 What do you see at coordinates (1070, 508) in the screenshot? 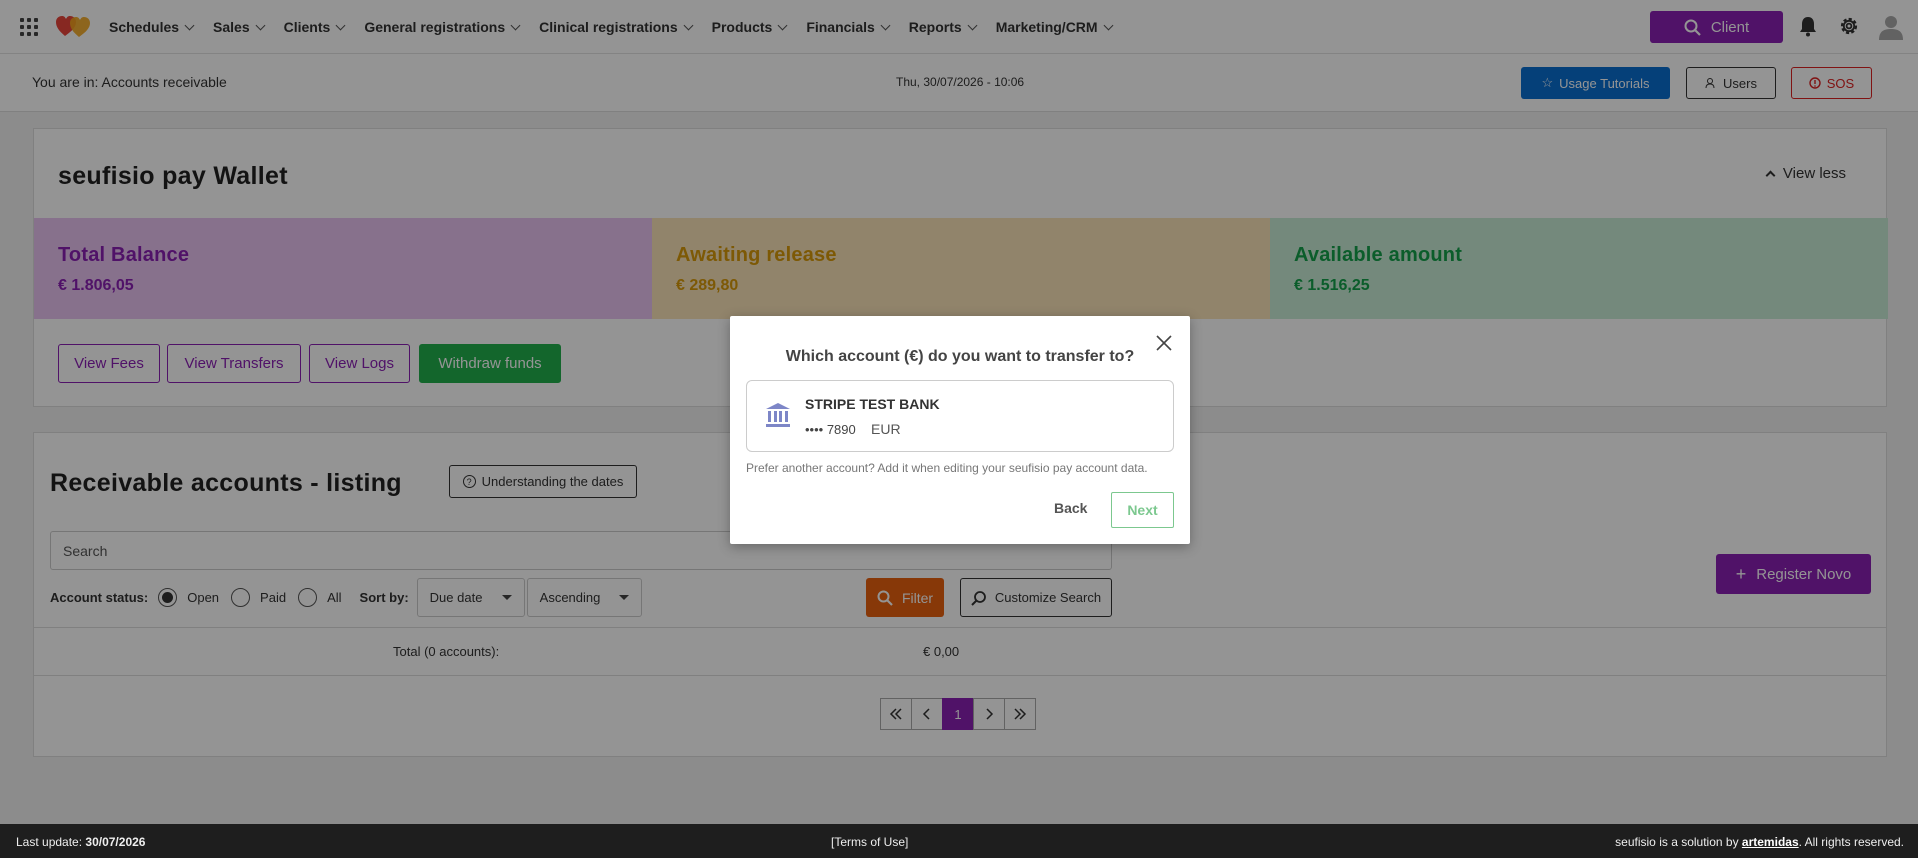
I see `back-button: Back` at bounding box center [1070, 508].